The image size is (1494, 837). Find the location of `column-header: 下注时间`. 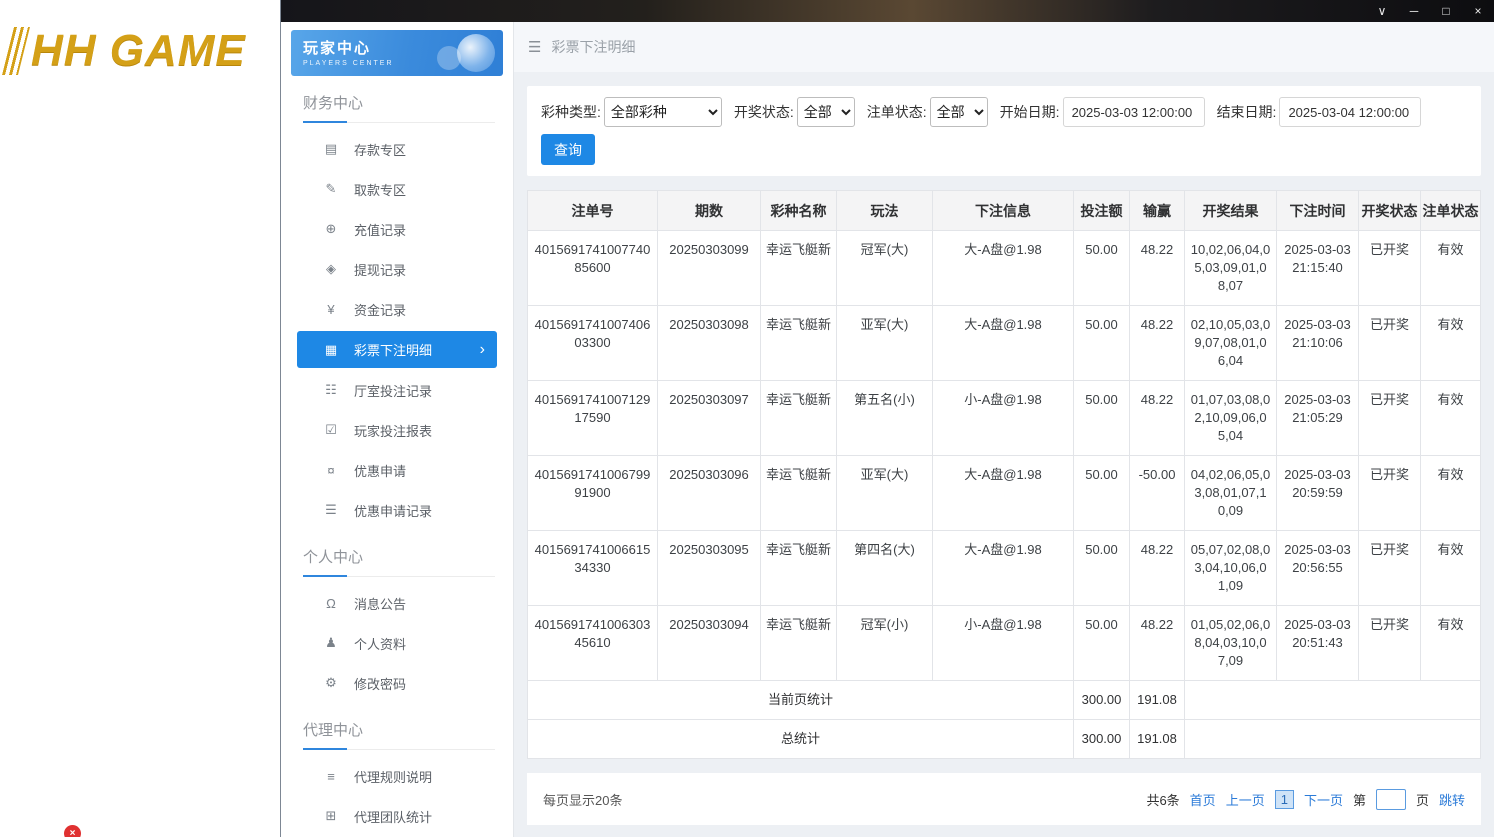

column-header: 下注时间 is located at coordinates (1317, 210).